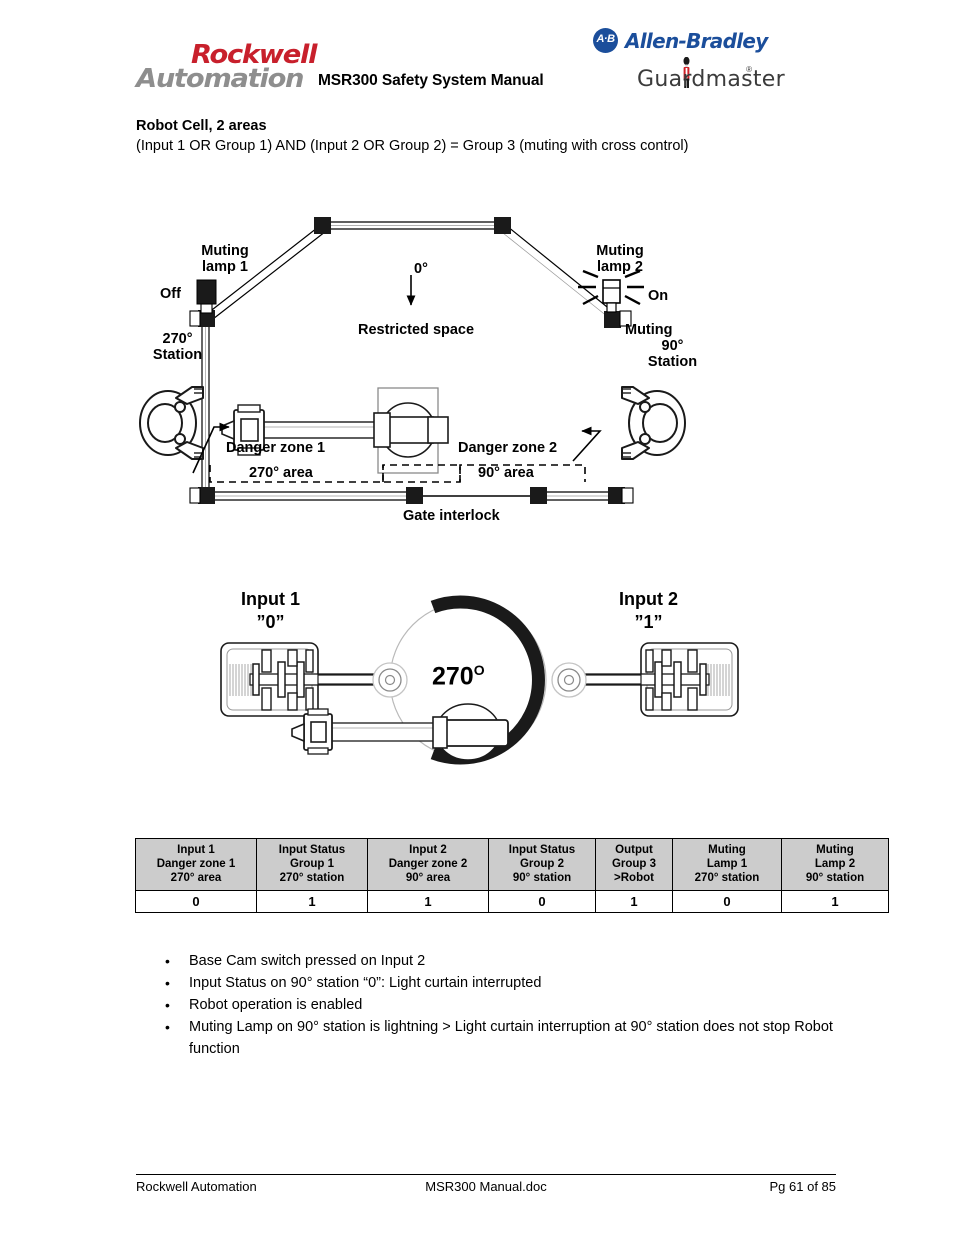 This screenshot has width=954, height=1235. What do you see at coordinates (479, 670) in the screenshot?
I see `degree-symbol-icon: O` at bounding box center [479, 670].